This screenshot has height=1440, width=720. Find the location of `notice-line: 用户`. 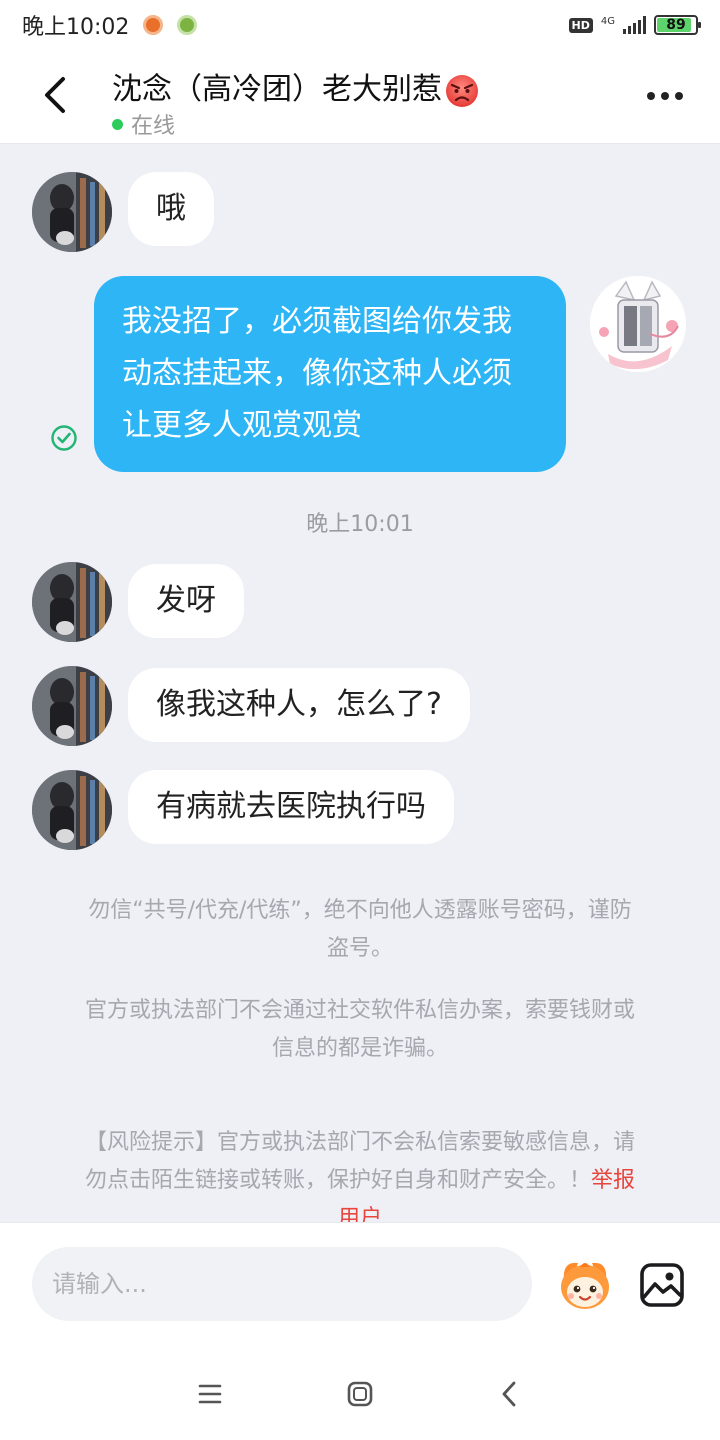

notice-line: 用户 is located at coordinates (360, 1211).